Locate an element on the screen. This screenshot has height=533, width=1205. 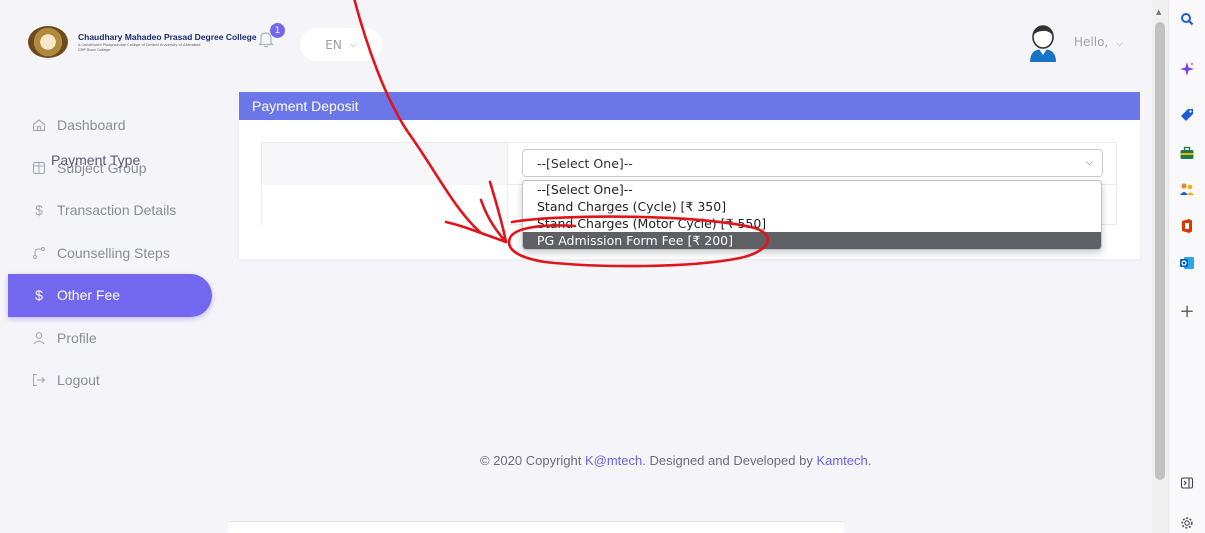
sidebar-item-label: Profile is located at coordinates (77, 337).